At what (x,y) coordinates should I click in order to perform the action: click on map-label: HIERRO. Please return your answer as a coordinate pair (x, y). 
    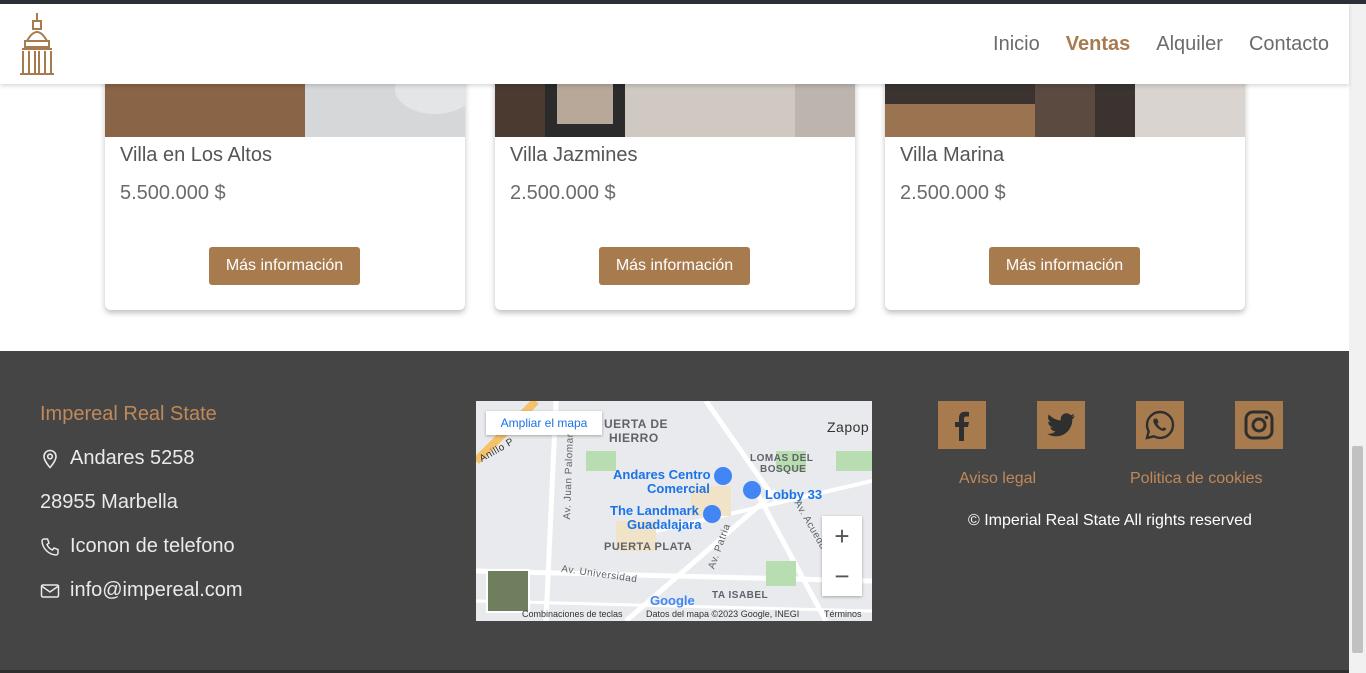
    Looking at the image, I should click on (634, 438).